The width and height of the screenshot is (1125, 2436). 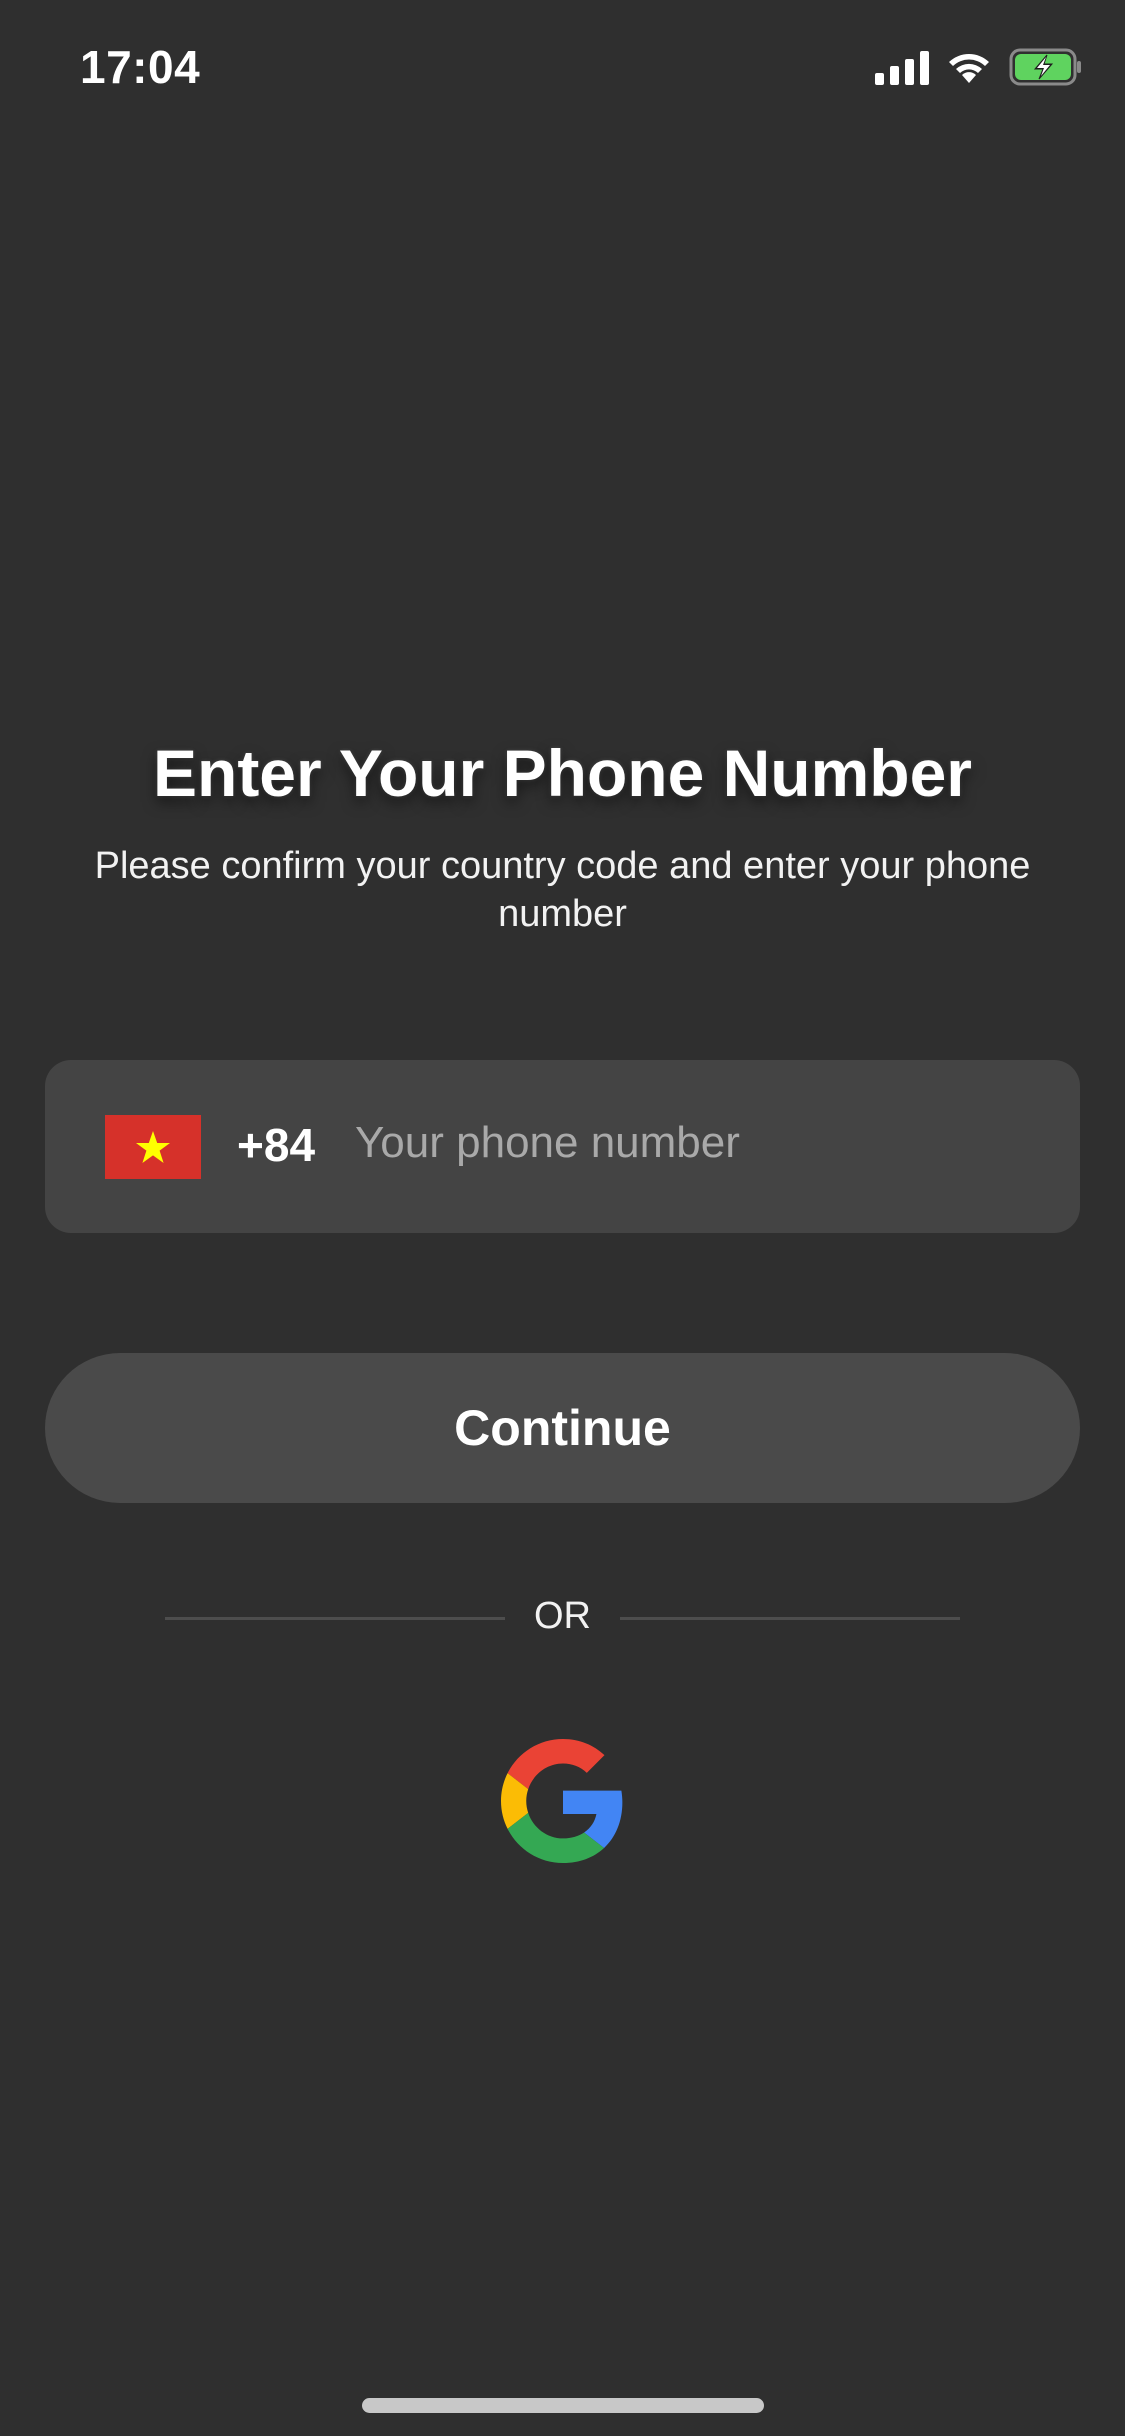 I want to click on google-sign-in-button, so click(x=562, y=1800).